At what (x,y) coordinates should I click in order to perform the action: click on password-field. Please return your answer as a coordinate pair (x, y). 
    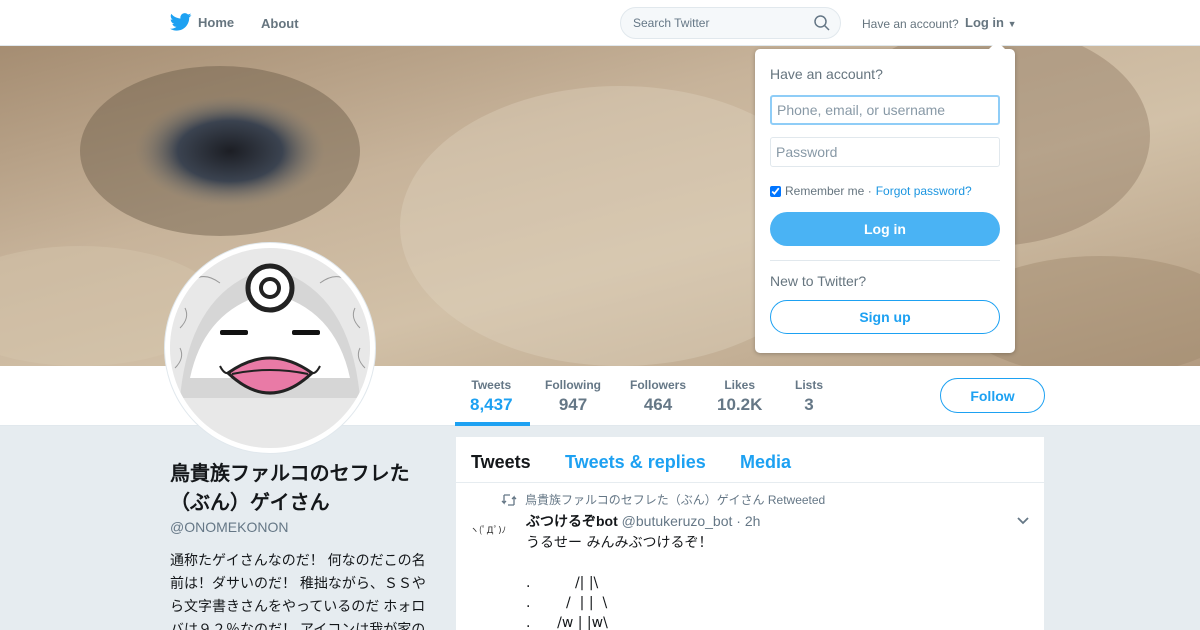
    Looking at the image, I should click on (885, 152).